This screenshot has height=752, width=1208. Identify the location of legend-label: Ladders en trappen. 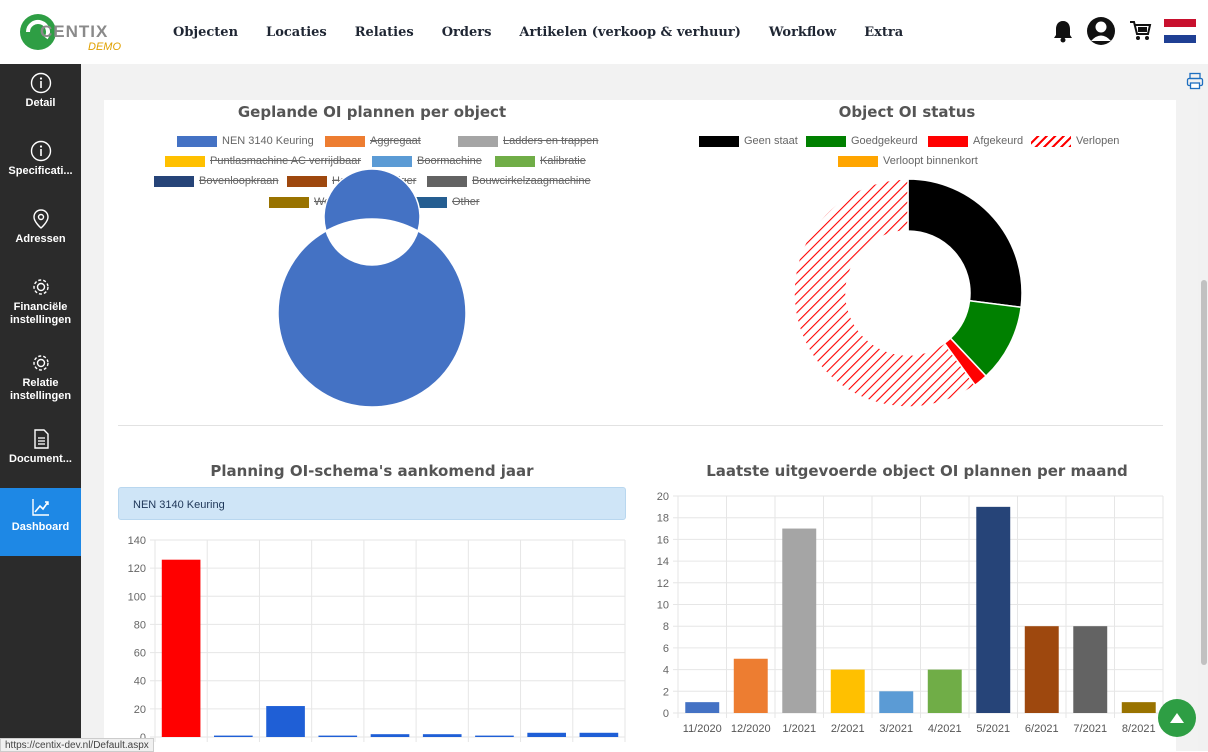
(551, 141).